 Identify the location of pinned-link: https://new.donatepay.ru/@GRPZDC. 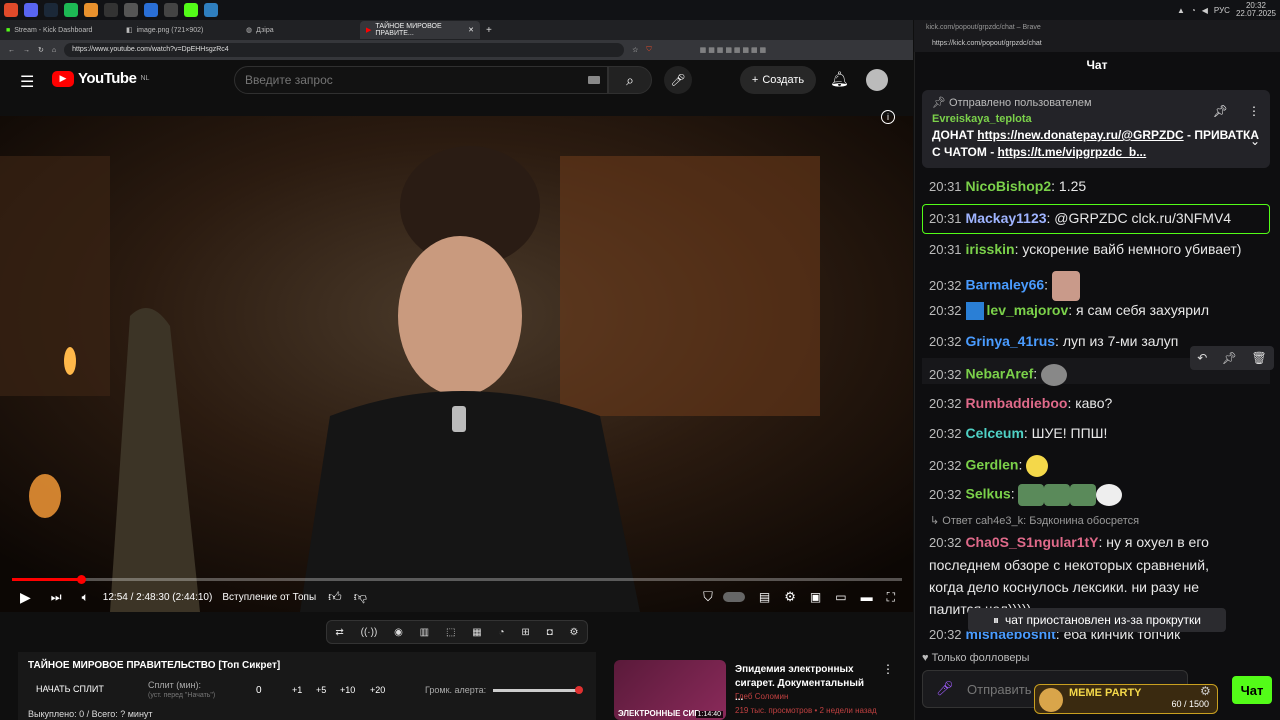
(1080, 135).